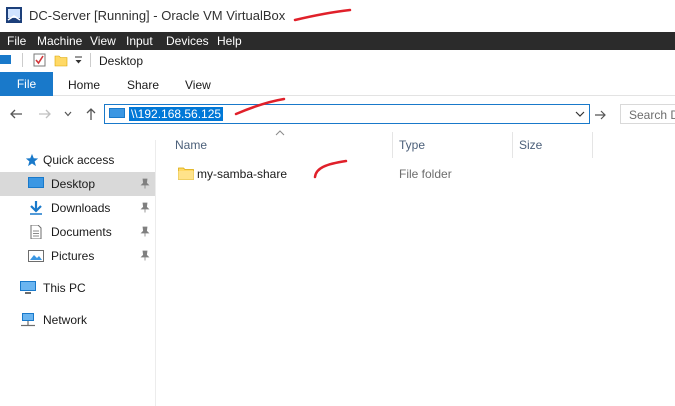 This screenshot has height=406, width=675. Describe the element at coordinates (16, 41) in the screenshot. I see `menu-file: File` at that location.